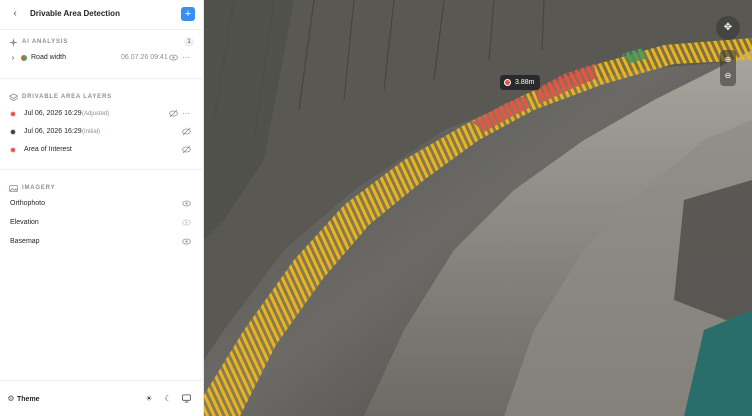  Describe the element at coordinates (25, 241) in the screenshot. I see `imagery-label: Basemap` at that location.